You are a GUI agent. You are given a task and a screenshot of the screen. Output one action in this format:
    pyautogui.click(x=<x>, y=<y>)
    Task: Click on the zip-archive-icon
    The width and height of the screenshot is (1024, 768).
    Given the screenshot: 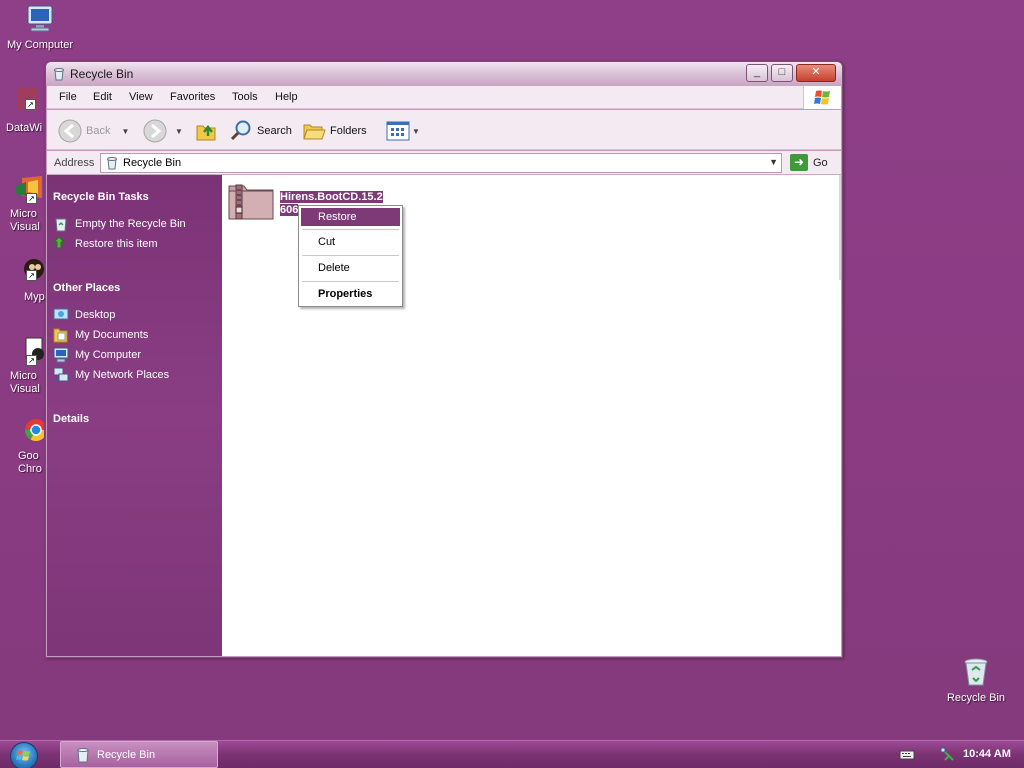 What is the action you would take?
    pyautogui.click(x=251, y=202)
    